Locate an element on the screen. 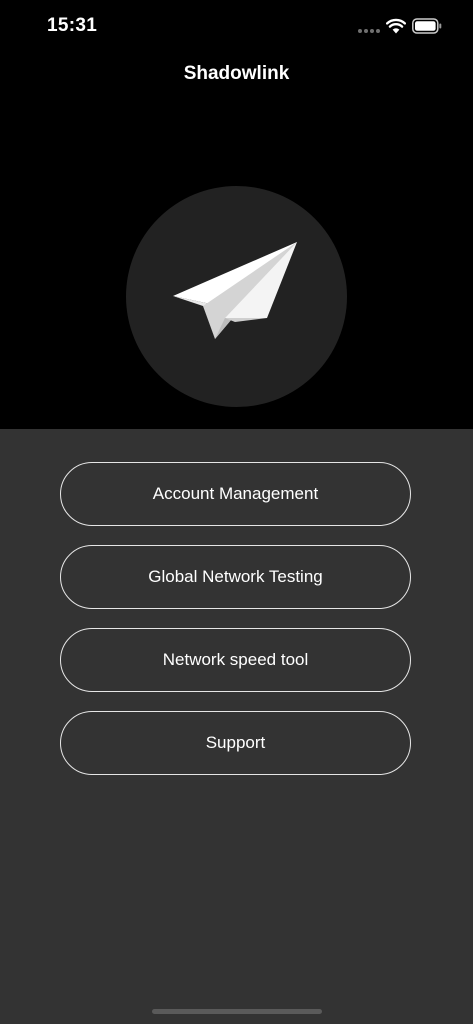 This screenshot has width=473, height=1024. paper-plane-icon is located at coordinates (235, 290).